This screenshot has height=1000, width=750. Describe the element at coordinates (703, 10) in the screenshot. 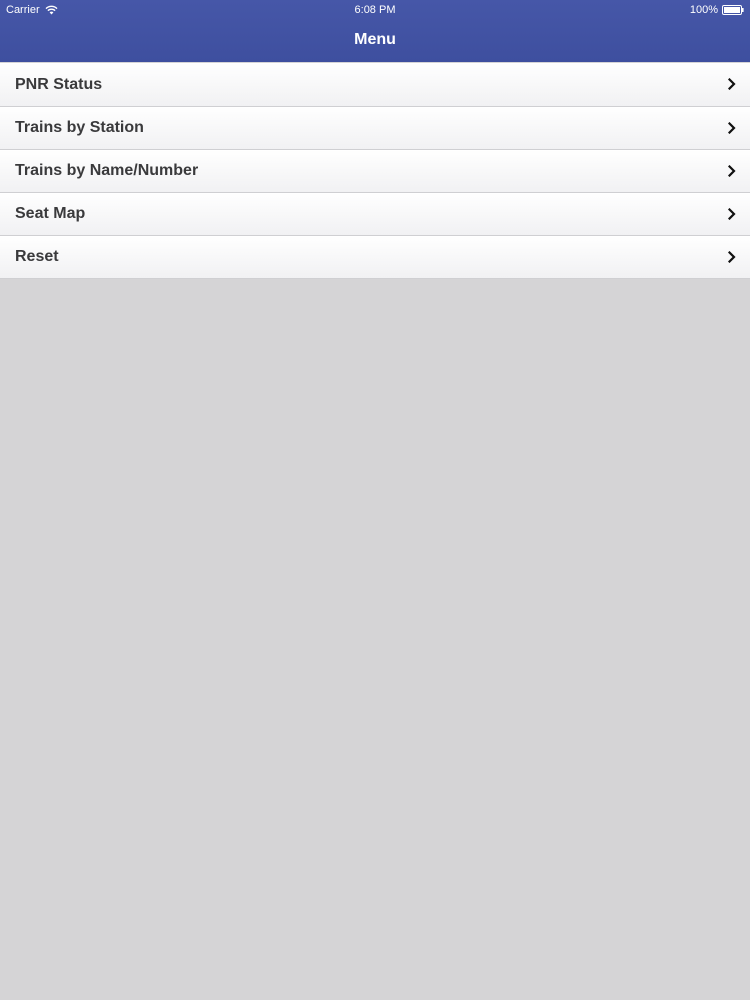

I see `battery-percent: 100%` at that location.